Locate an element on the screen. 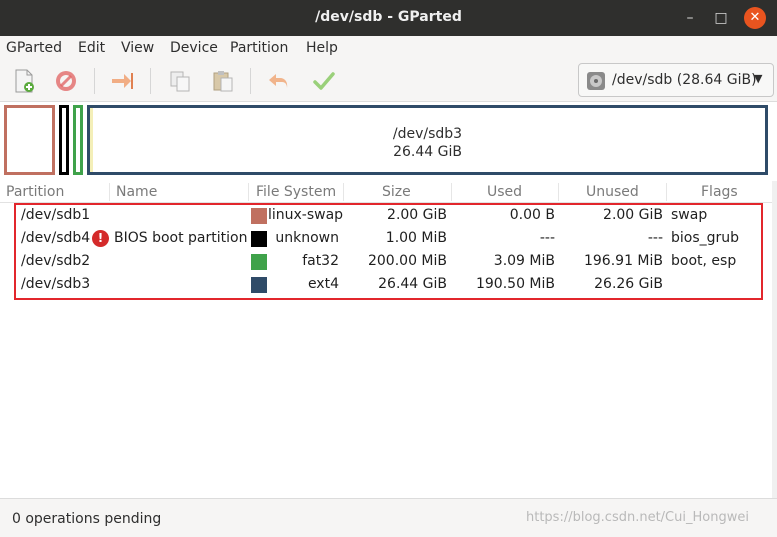  cell-filesystem: ext4 is located at coordinates (323, 284).